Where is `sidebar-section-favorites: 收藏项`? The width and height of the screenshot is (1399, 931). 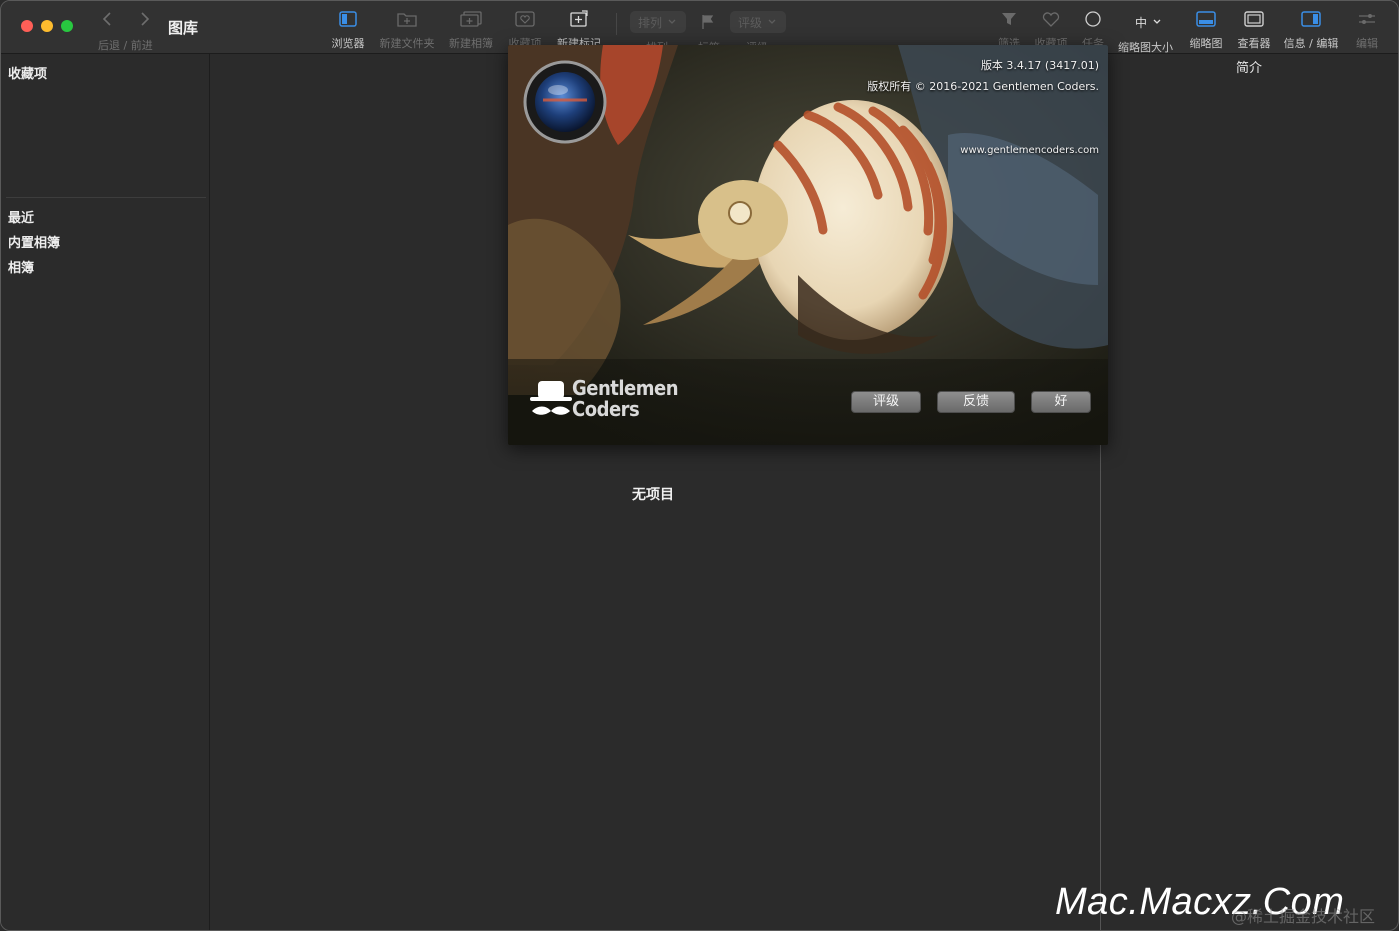
sidebar-section-favorites: 收藏项 is located at coordinates (27, 72).